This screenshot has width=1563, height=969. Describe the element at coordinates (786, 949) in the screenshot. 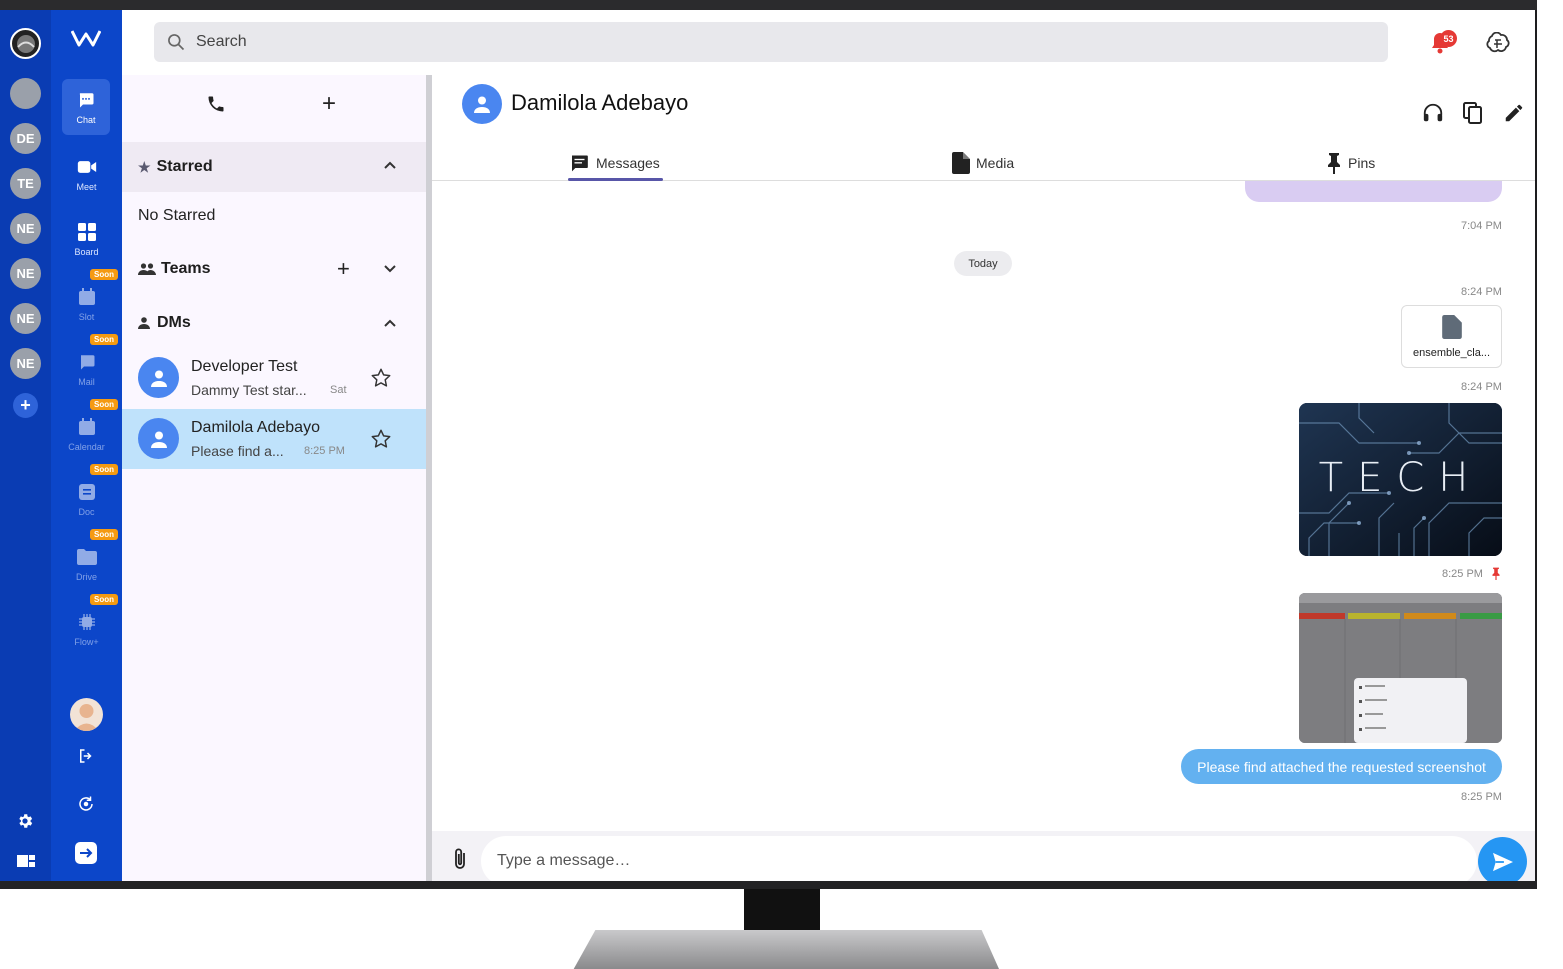

I see `monitor-stand-base` at that location.